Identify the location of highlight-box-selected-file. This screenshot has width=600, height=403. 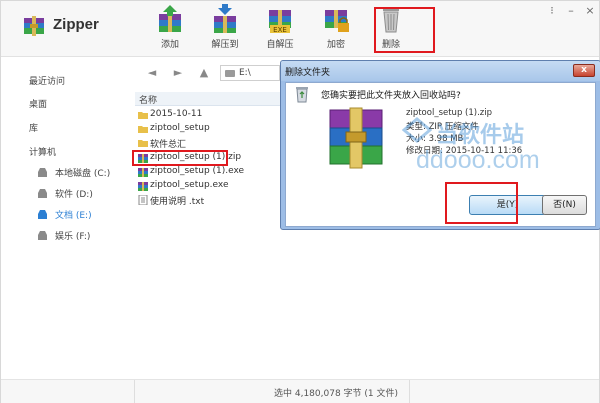
(180, 158).